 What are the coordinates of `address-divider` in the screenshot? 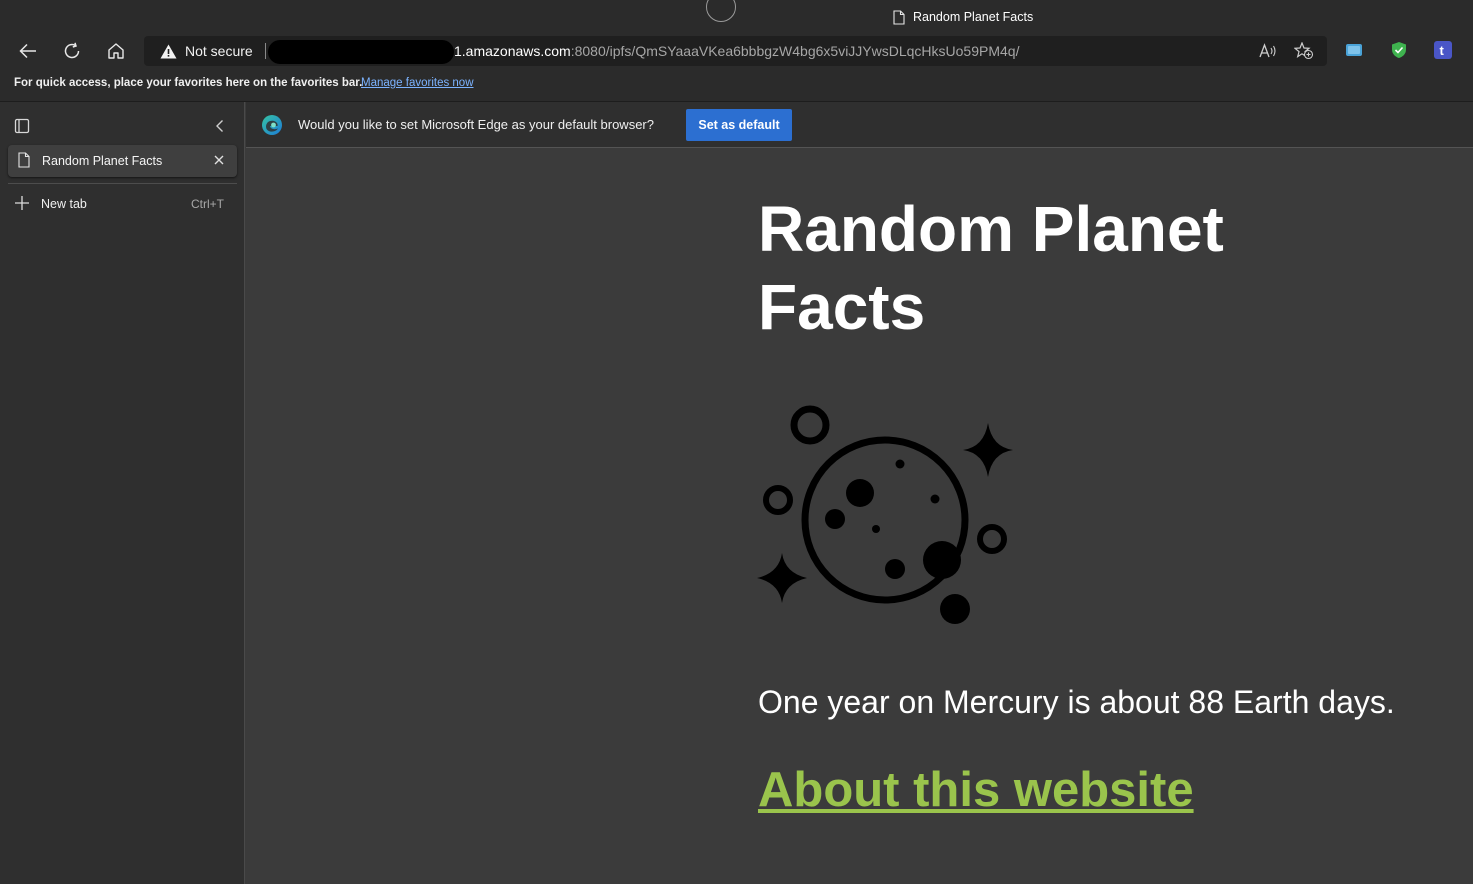 It's located at (265, 51).